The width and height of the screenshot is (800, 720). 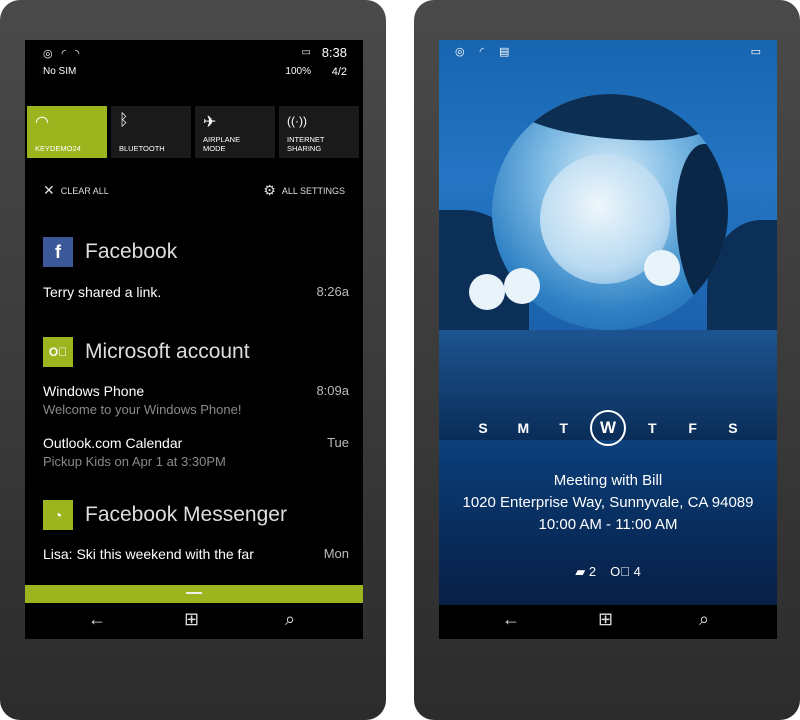 I want to click on quick-action-label: BLUETOOTH, so click(x=142, y=148).